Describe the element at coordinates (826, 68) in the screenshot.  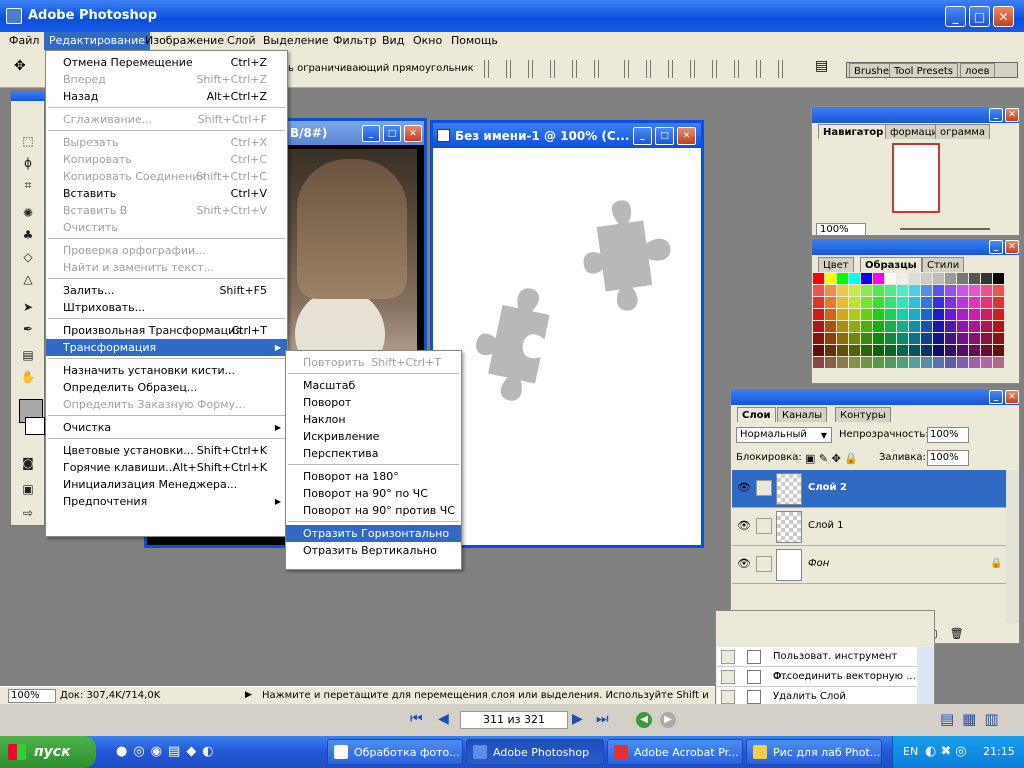
I see `palette-well-icon: ▤` at that location.